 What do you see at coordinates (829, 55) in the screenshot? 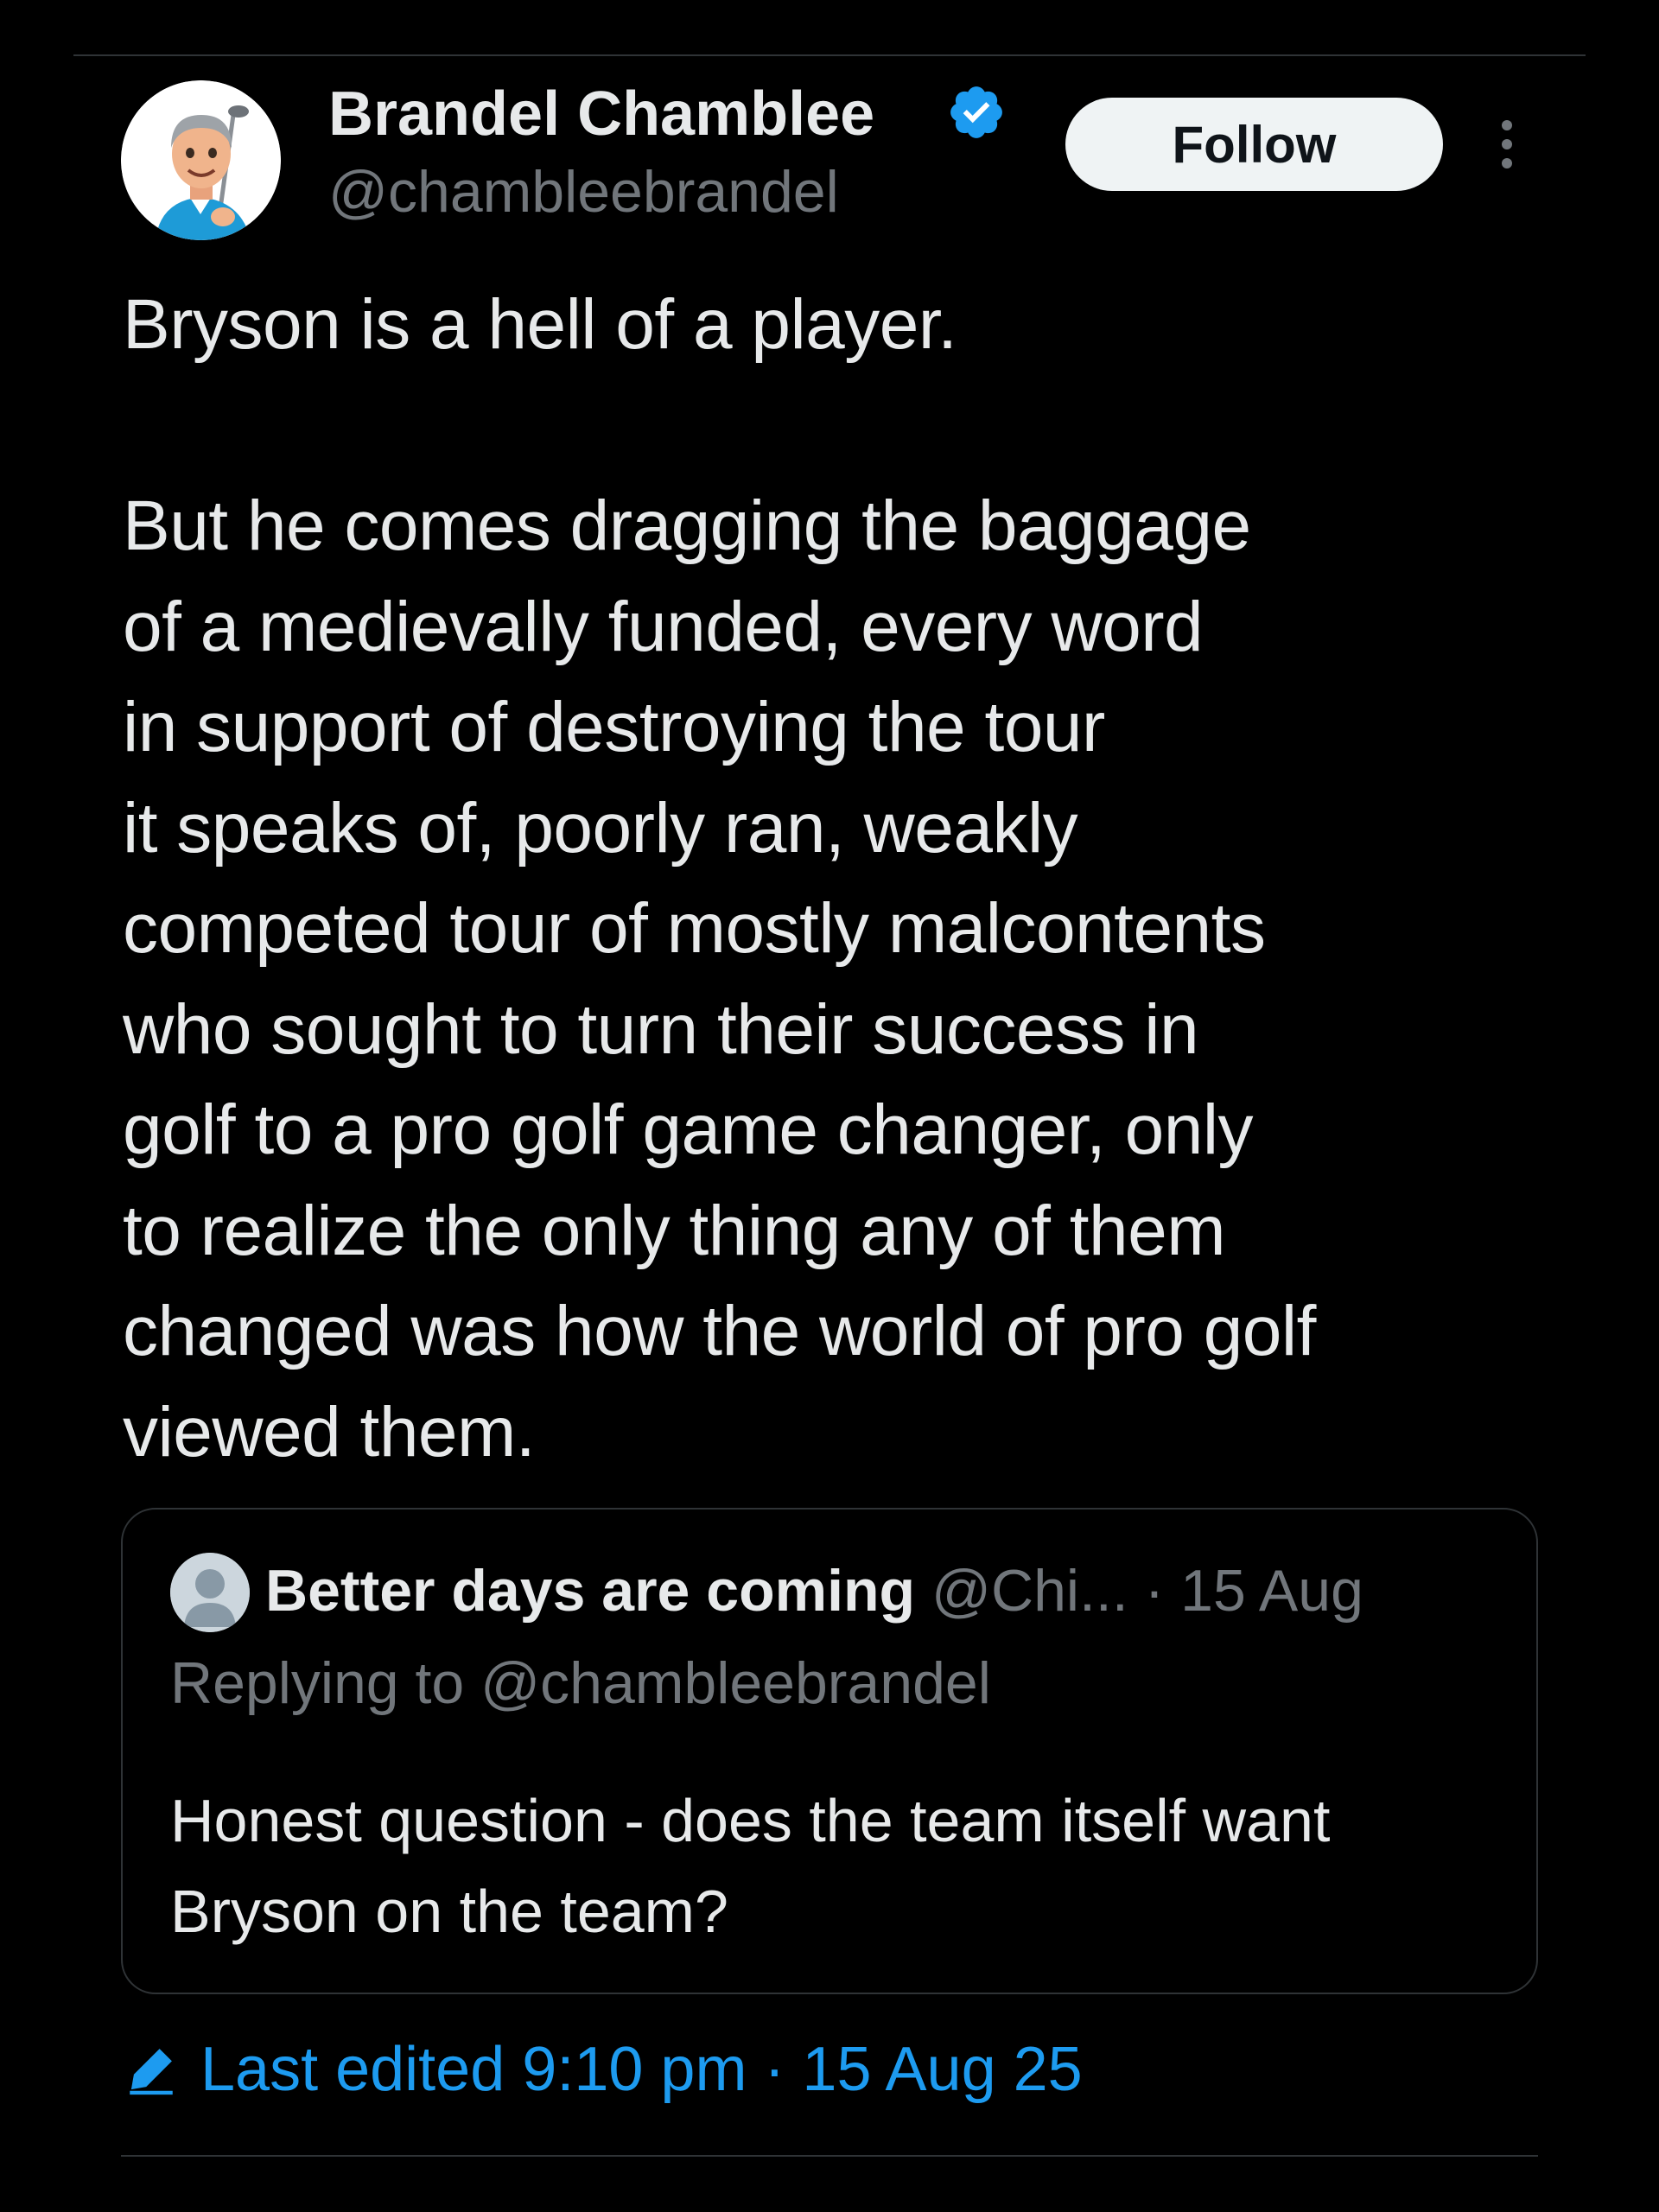
I see `top-divider` at bounding box center [829, 55].